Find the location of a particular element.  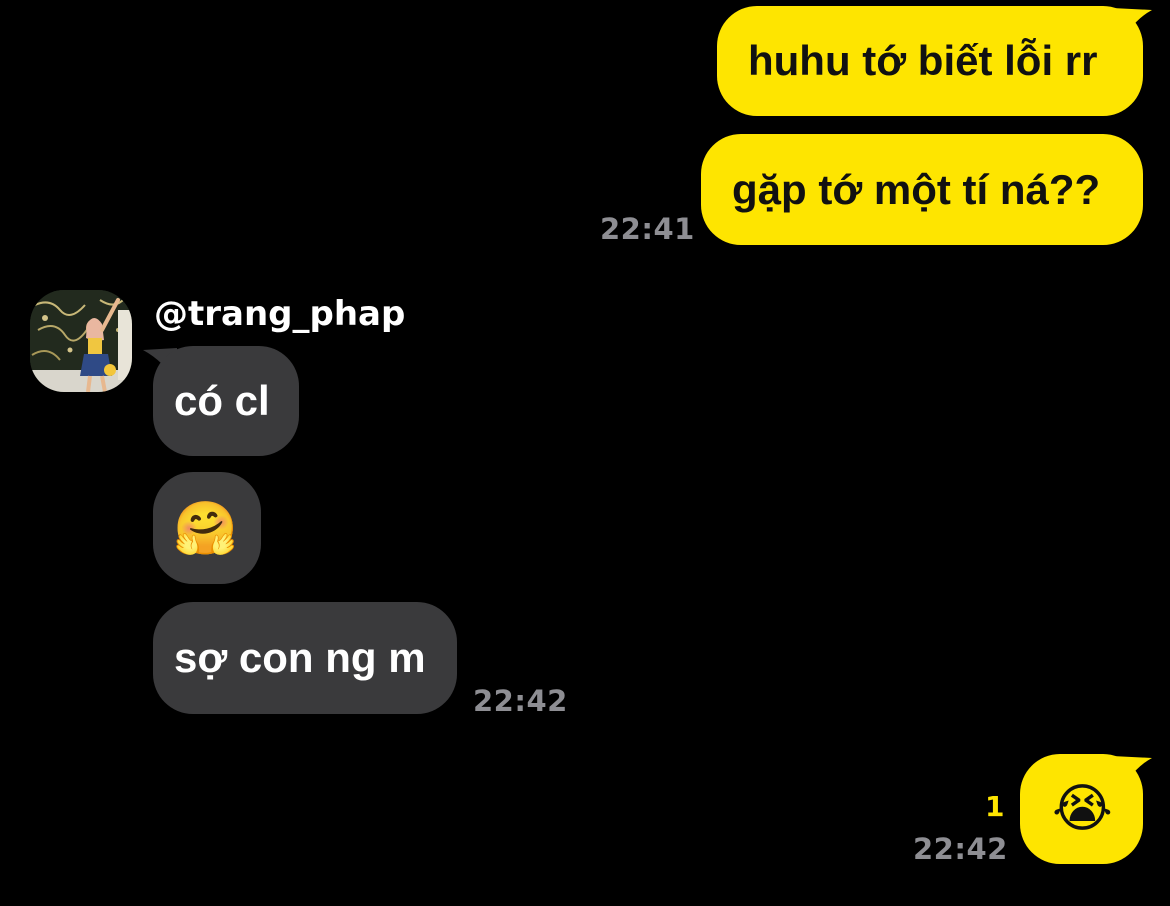

received-message-bubble: sợ con ng m is located at coordinates (305, 658).